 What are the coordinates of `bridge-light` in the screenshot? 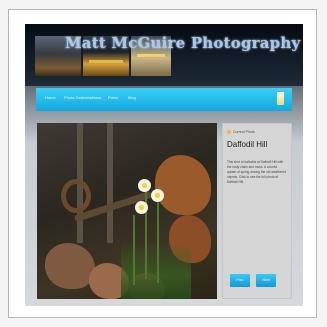 It's located at (106, 61).